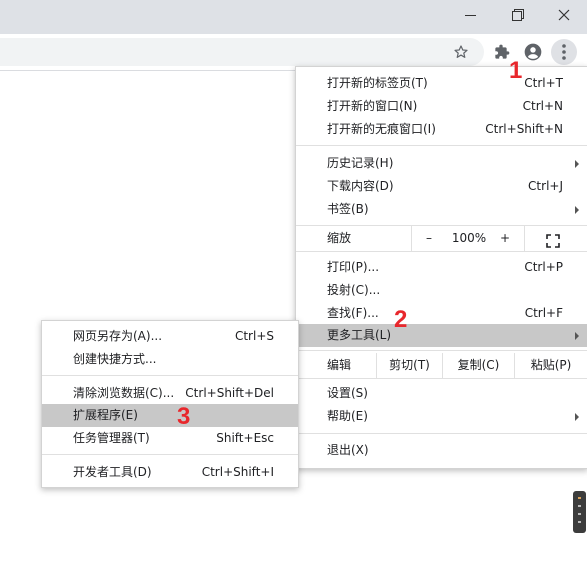  Describe the element at coordinates (441, 450) in the screenshot. I see `menu-item-exit: 退出(X)` at that location.